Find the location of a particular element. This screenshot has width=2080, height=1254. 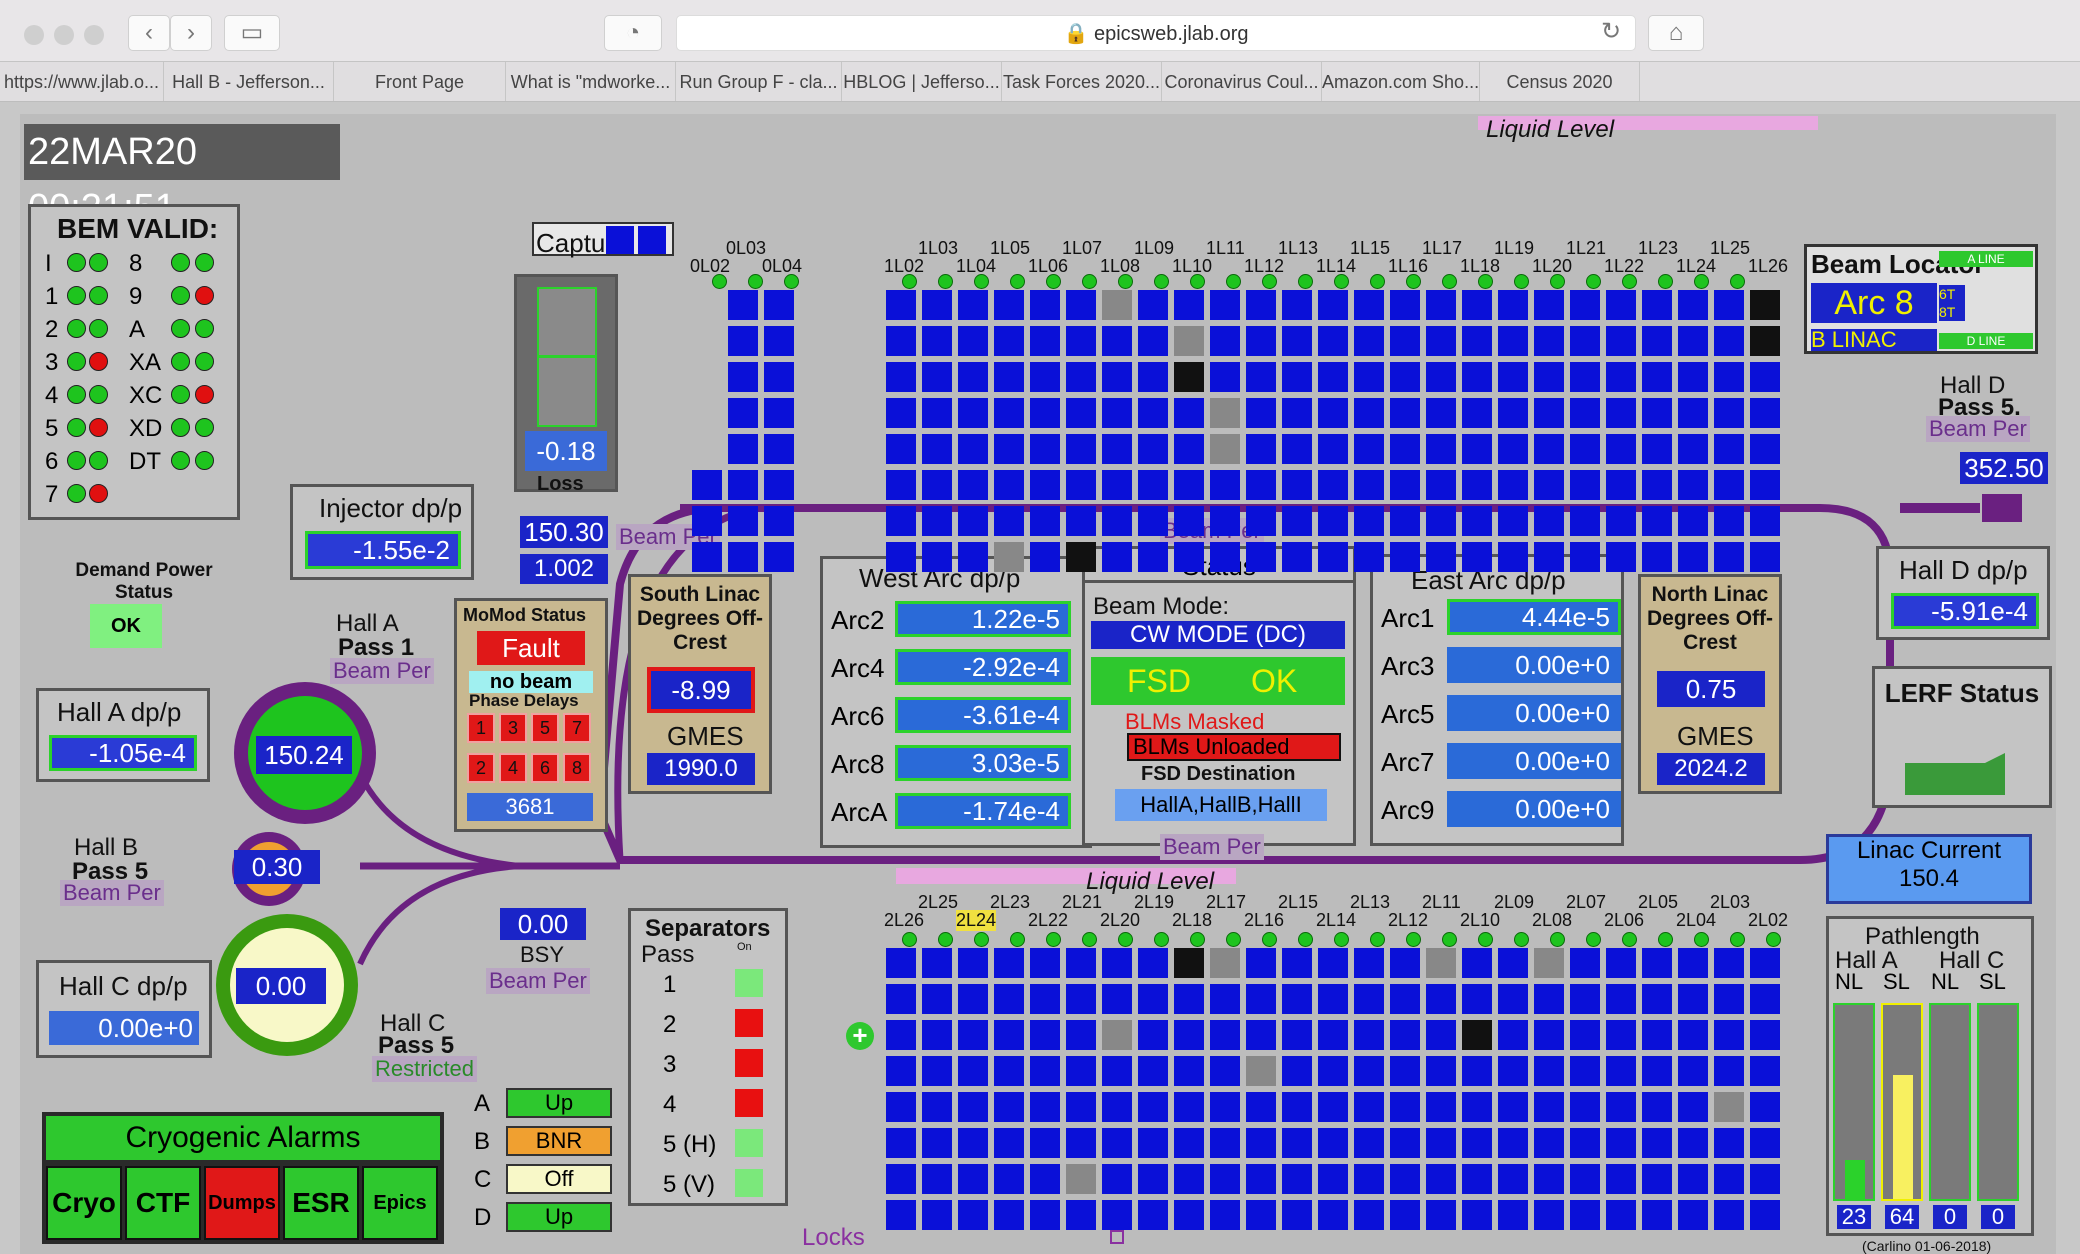

reload-icon: ↻ is located at coordinates (1611, 33).